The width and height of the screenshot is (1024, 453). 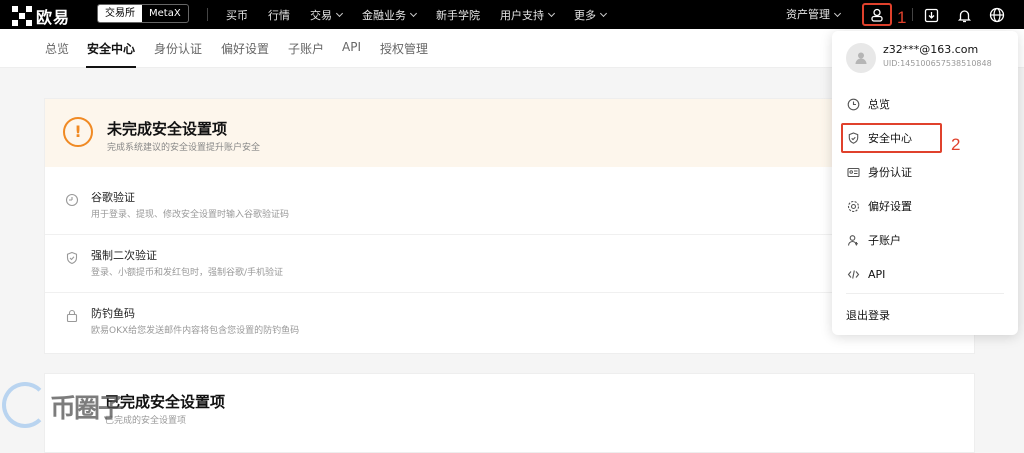 What do you see at coordinates (426, 14) in the screenshot?
I see `main-nav: 买币 行情 交易 金融业务 新手学院 用户支持 更多` at bounding box center [426, 14].